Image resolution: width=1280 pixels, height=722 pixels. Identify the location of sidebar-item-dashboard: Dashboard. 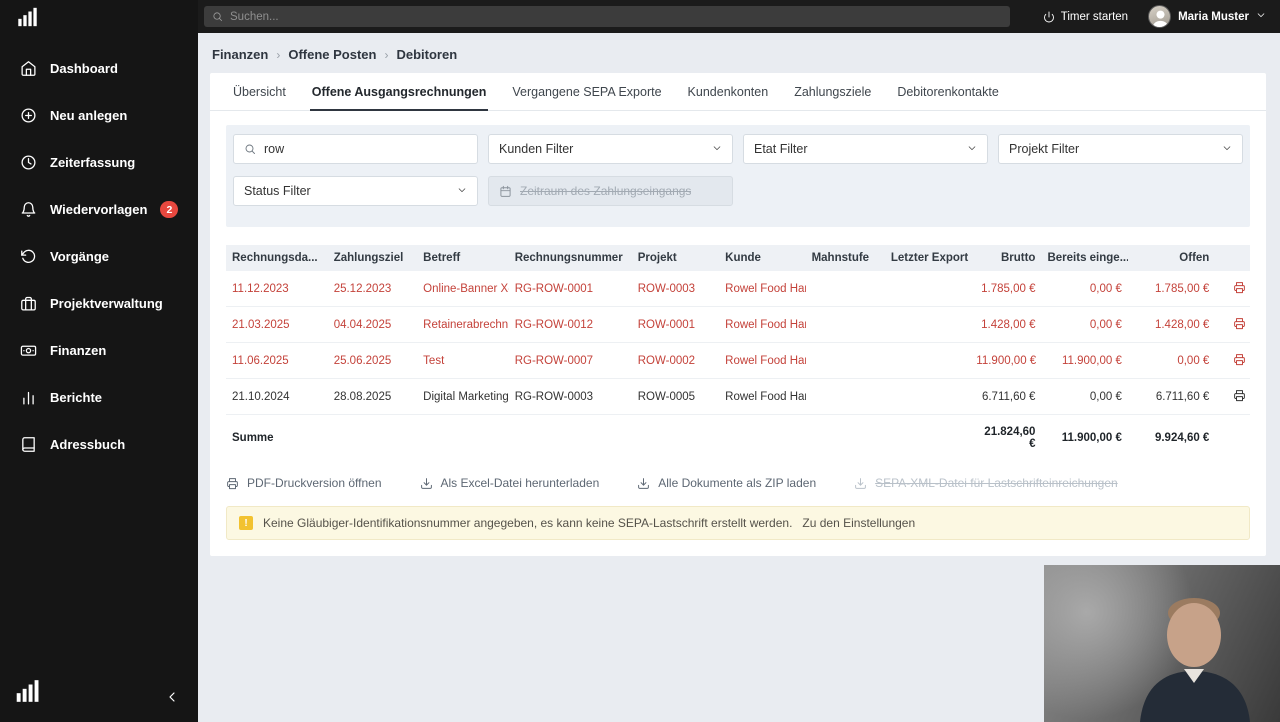
(99, 68).